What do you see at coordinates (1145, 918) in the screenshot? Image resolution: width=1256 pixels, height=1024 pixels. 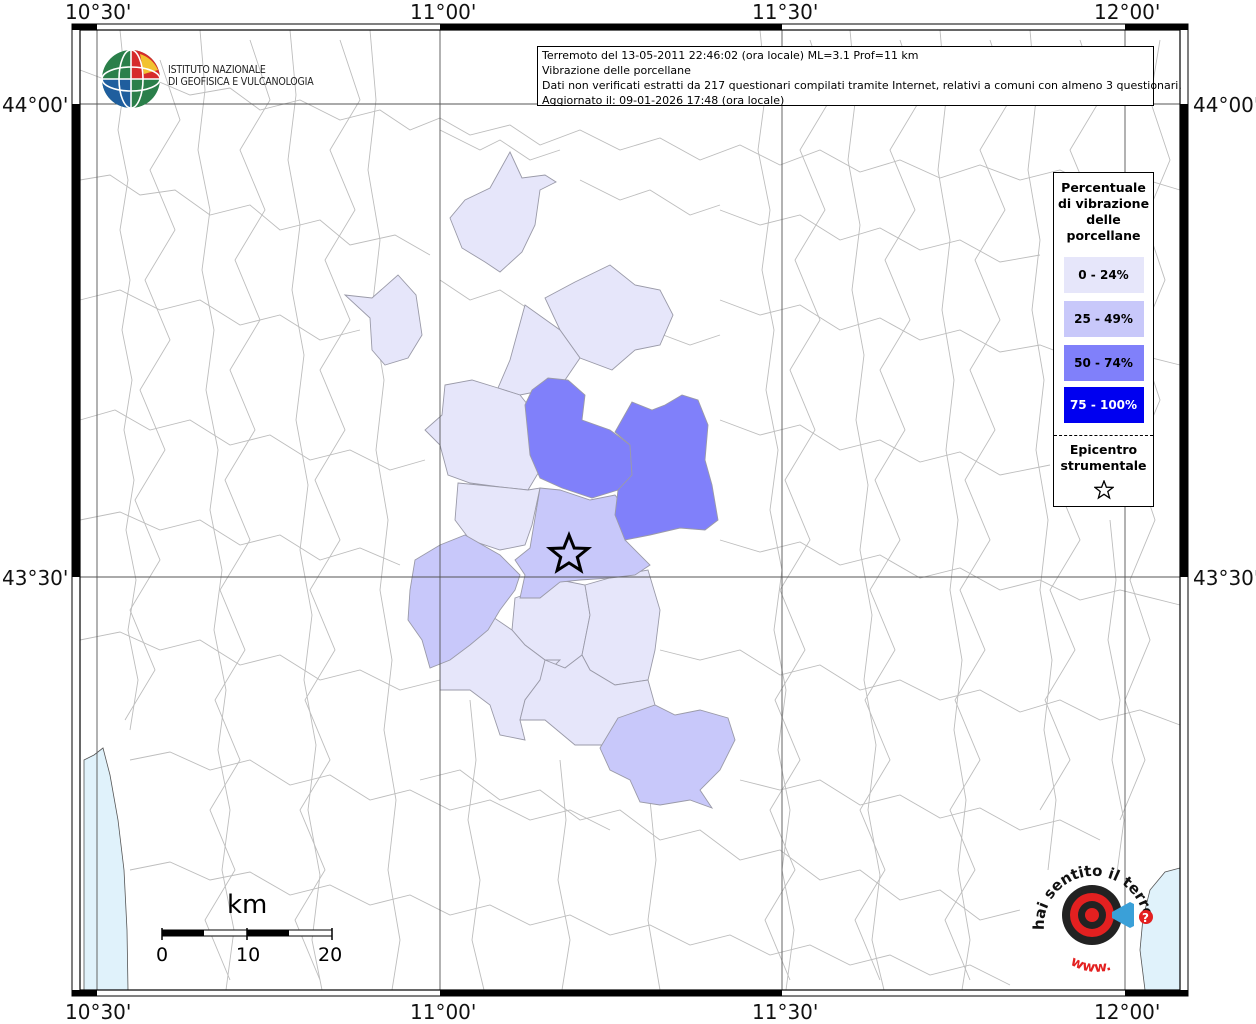 I see `question-mark: ?` at bounding box center [1145, 918].